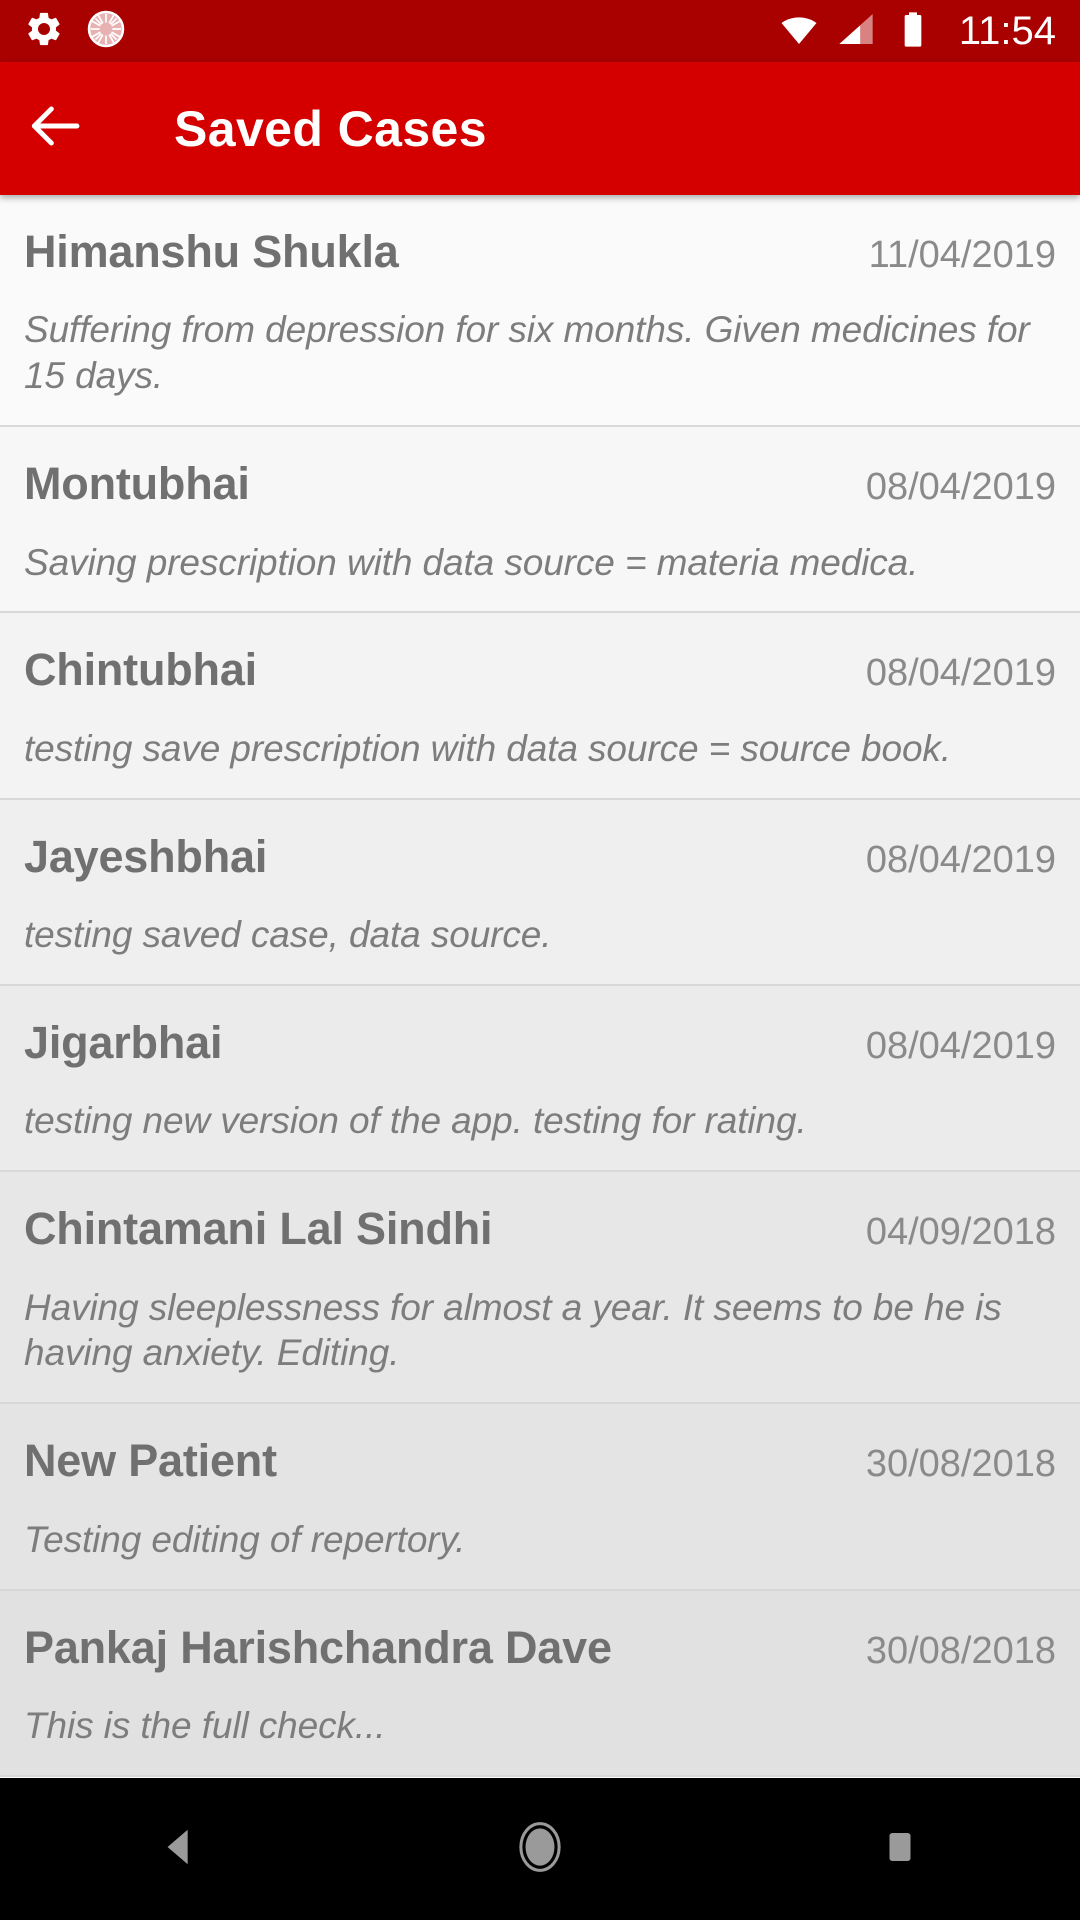 The width and height of the screenshot is (1080, 1920). What do you see at coordinates (960, 1232) in the screenshot?
I see `case-date: 04/09/2018` at bounding box center [960, 1232].